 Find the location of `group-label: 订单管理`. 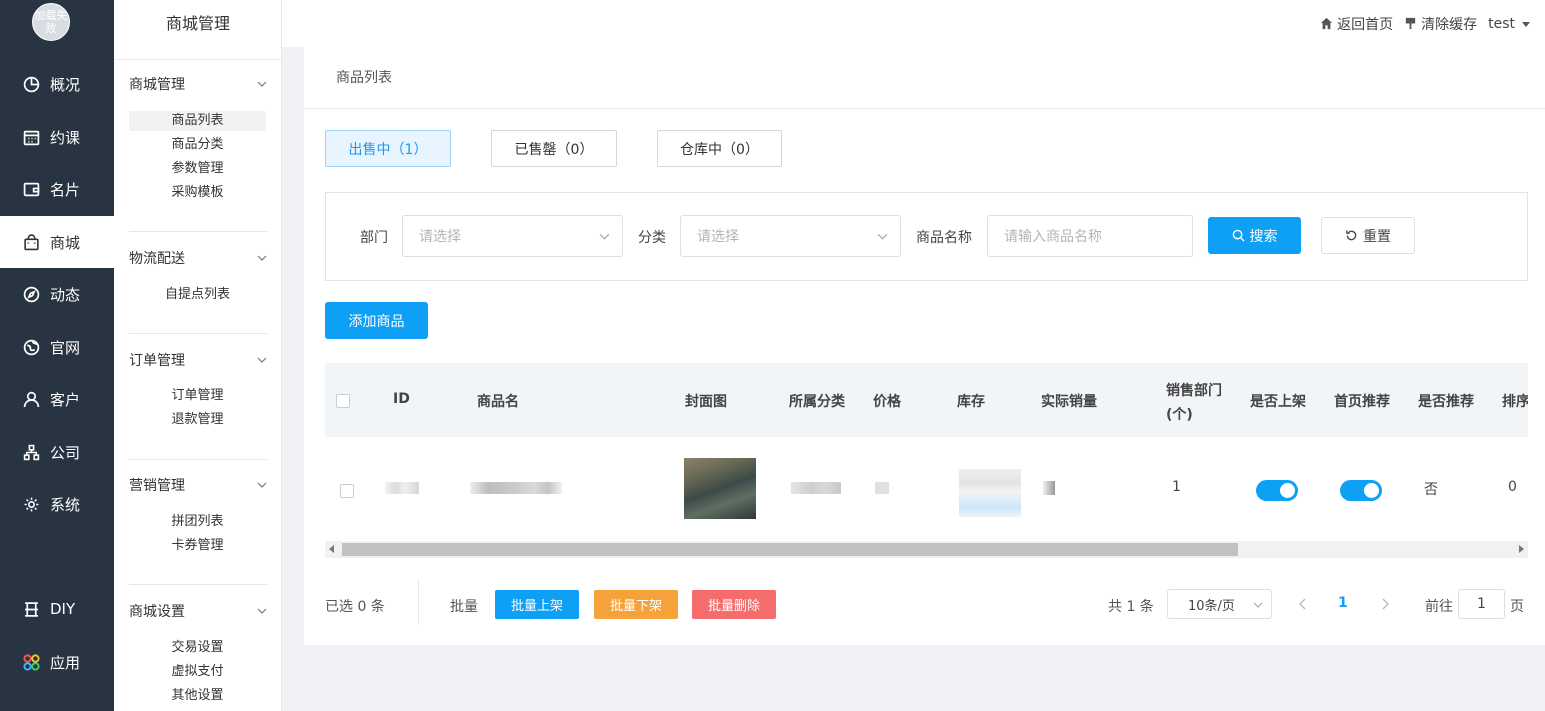

group-label: 订单管理 is located at coordinates (157, 361).